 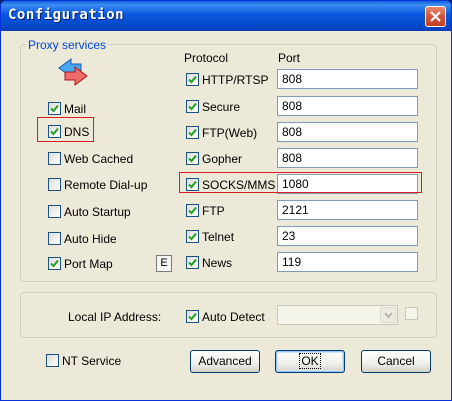 I want to click on ftp-checkbox, so click(x=192, y=210).